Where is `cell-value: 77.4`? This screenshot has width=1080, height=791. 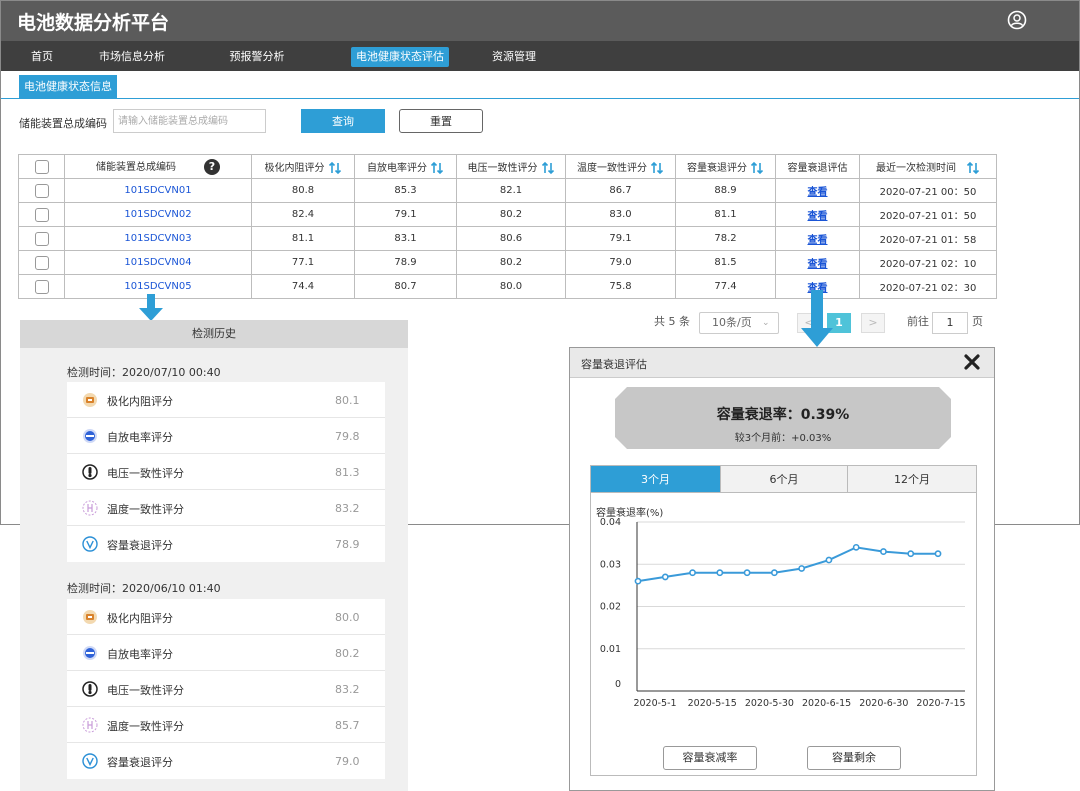 cell-value: 77.4 is located at coordinates (725, 286).